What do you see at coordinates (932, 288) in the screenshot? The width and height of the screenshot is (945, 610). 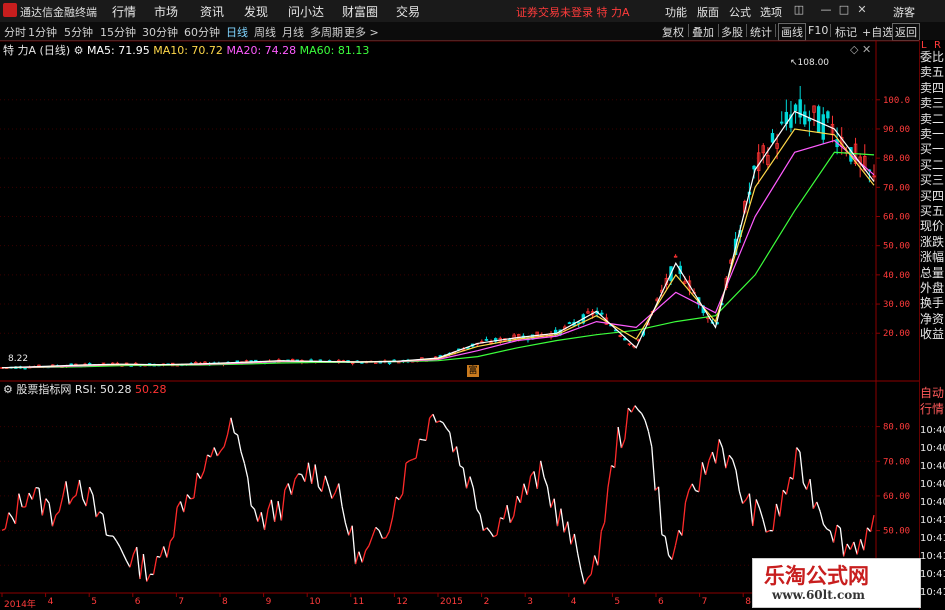 I see `side-item-15: 外盘` at bounding box center [932, 288].